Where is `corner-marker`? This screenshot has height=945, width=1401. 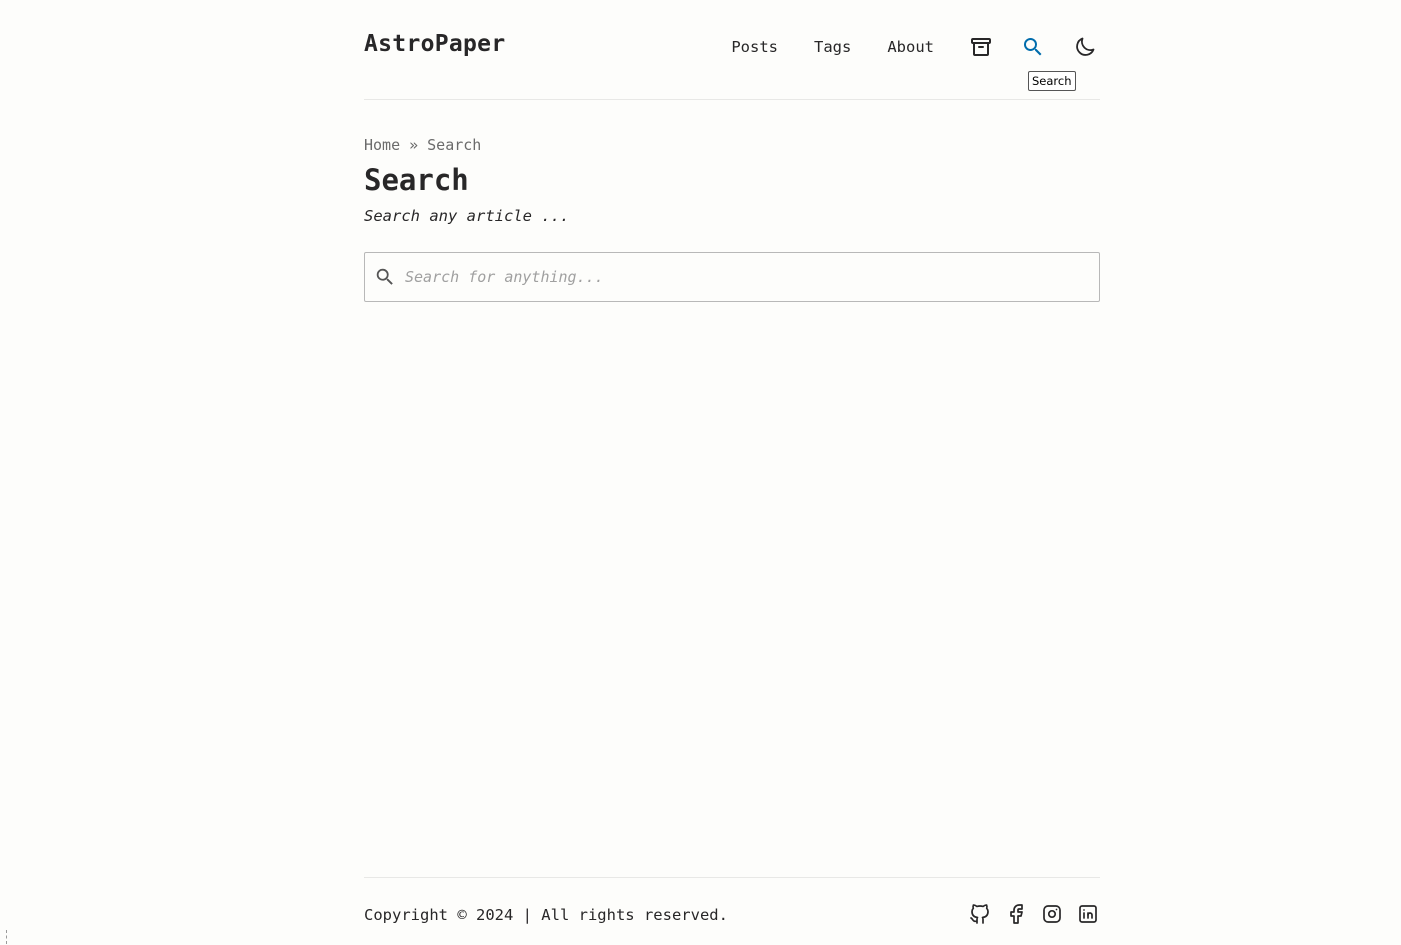
corner-marker is located at coordinates (3, 937).